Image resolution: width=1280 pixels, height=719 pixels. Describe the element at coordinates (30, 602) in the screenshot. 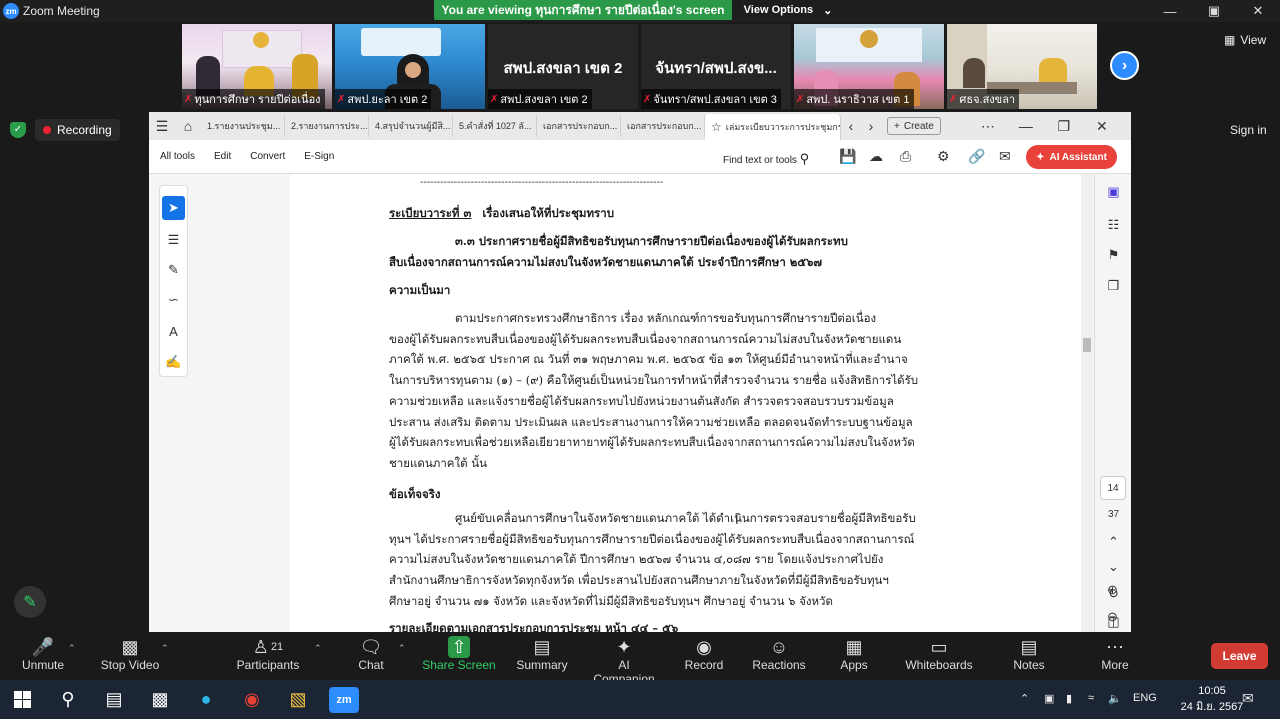

I see `annotate-pencil-icon: ✎` at that location.